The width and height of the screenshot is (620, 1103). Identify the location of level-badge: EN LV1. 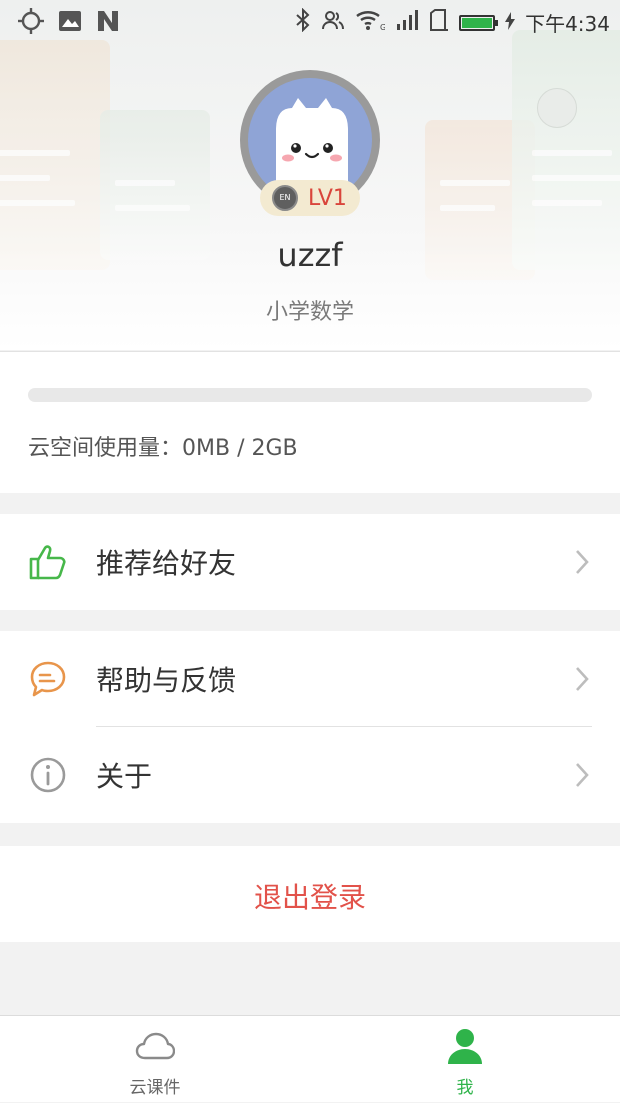
(310, 198).